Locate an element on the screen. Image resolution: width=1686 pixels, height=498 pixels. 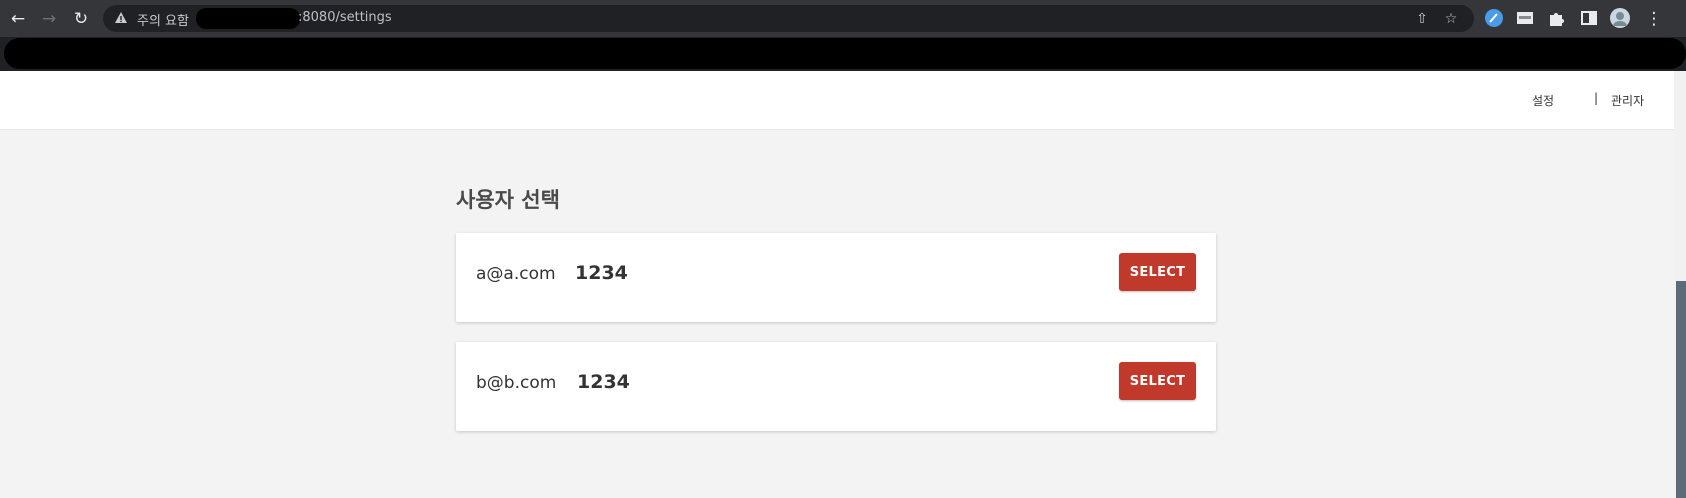
address-bar: 주의 요함 :8080/settings ⇧ ☆ is located at coordinates (788, 18).